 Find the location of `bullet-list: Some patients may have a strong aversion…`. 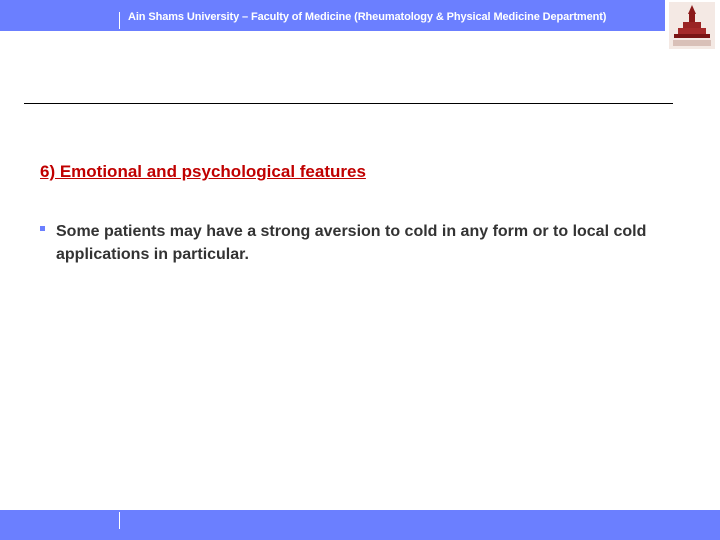

bullet-list: Some patients may have a strong aversion… is located at coordinates (365, 243).